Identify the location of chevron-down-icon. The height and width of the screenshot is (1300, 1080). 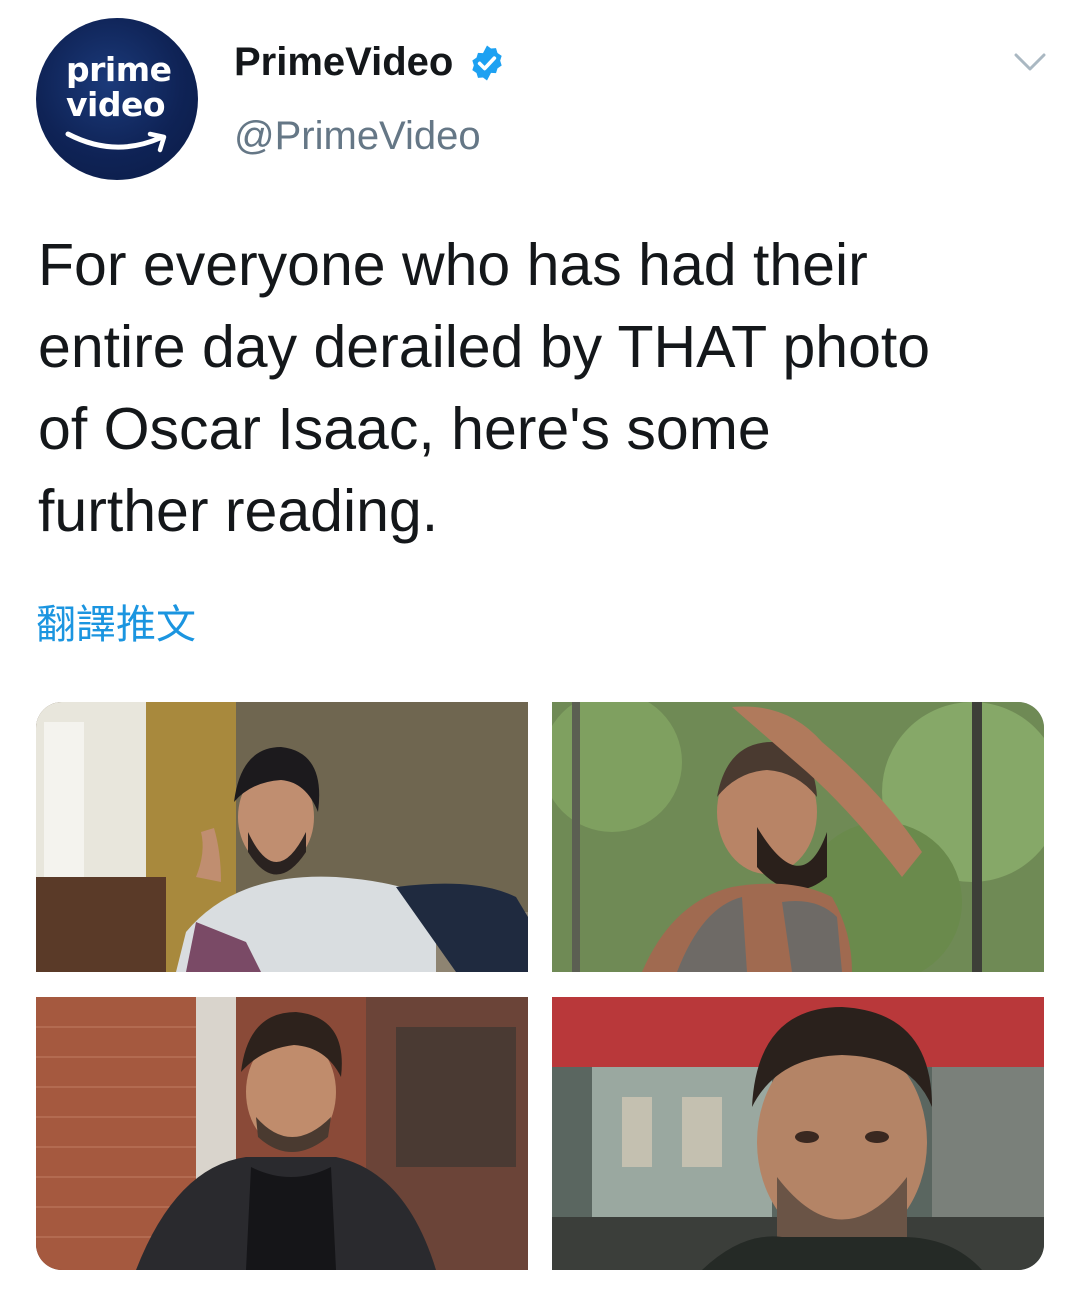
(1030, 62).